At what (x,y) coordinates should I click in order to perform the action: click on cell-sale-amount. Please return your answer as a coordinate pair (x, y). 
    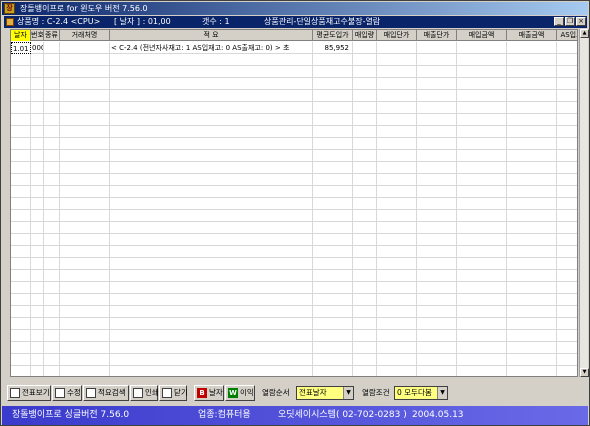
    Looking at the image, I should click on (532, 48).